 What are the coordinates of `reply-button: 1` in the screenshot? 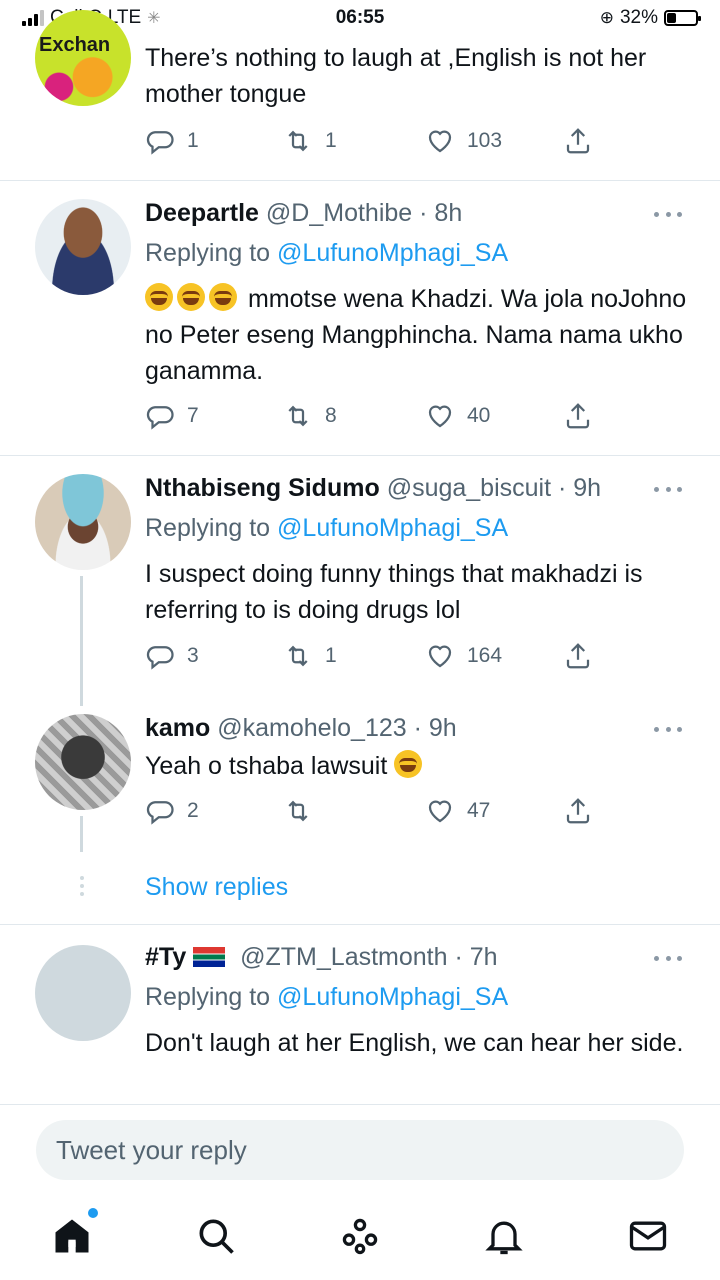 It's located at (172, 141).